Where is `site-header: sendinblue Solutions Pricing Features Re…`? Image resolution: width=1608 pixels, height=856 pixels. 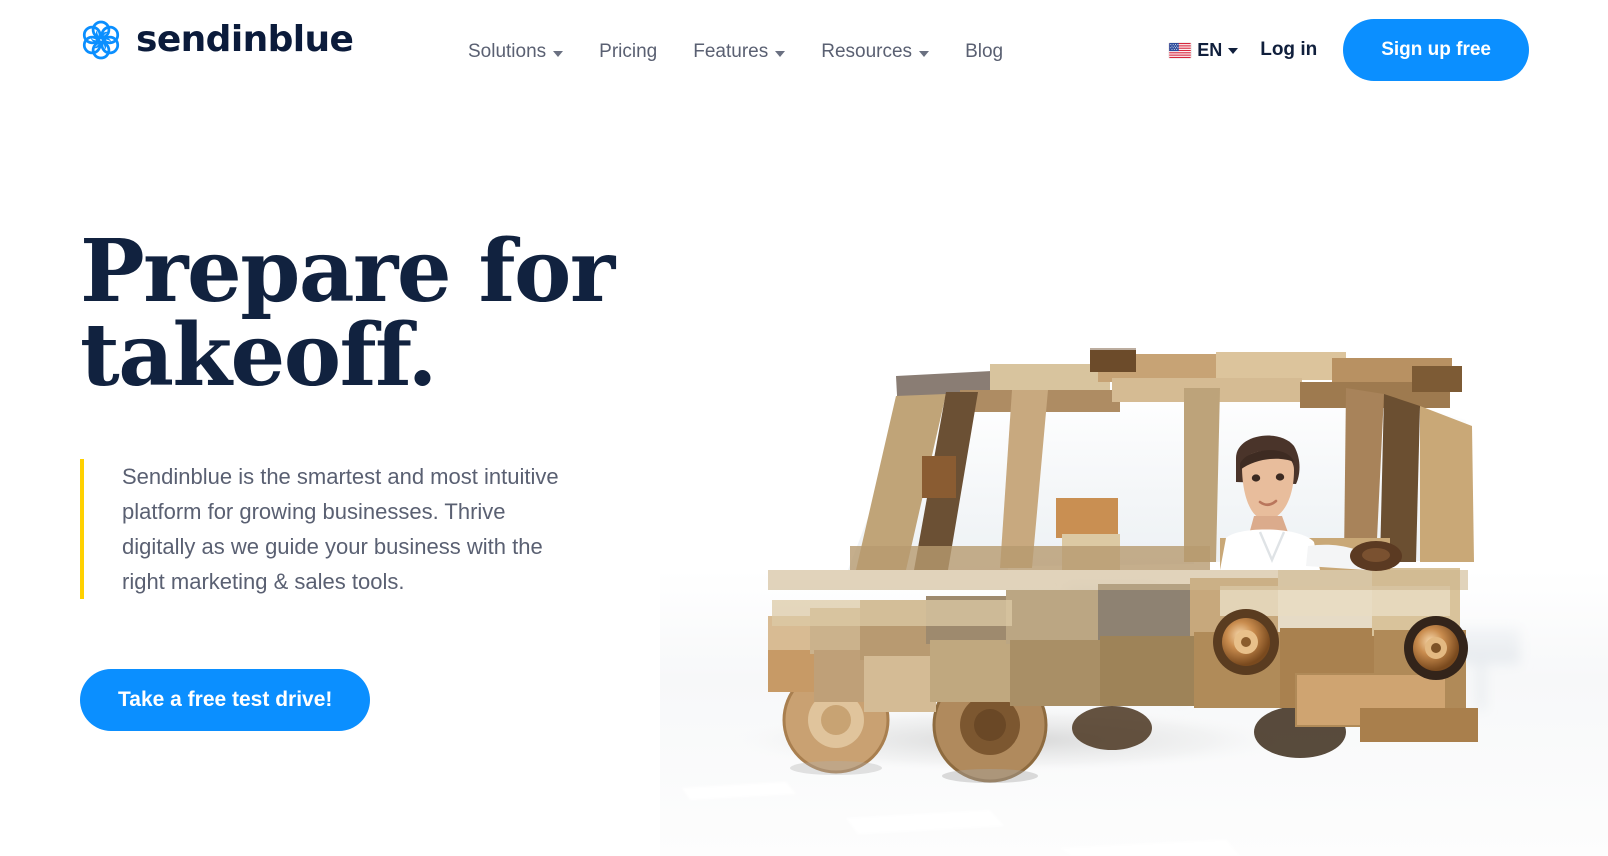
site-header: sendinblue Solutions Pricing Features Re… is located at coordinates (804, 50).